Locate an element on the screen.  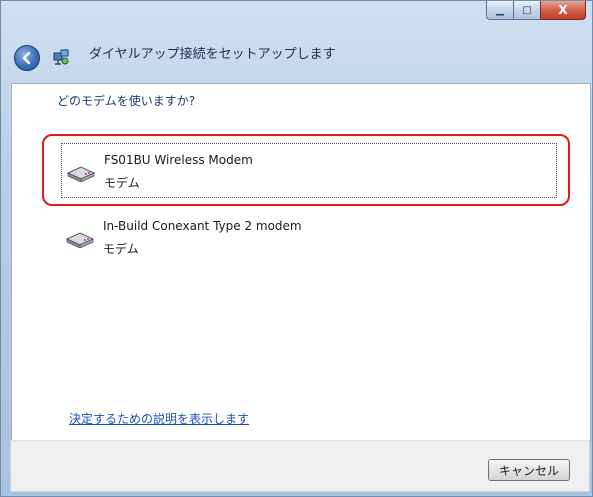
cancel-button: キャンセル is located at coordinates (529, 470).